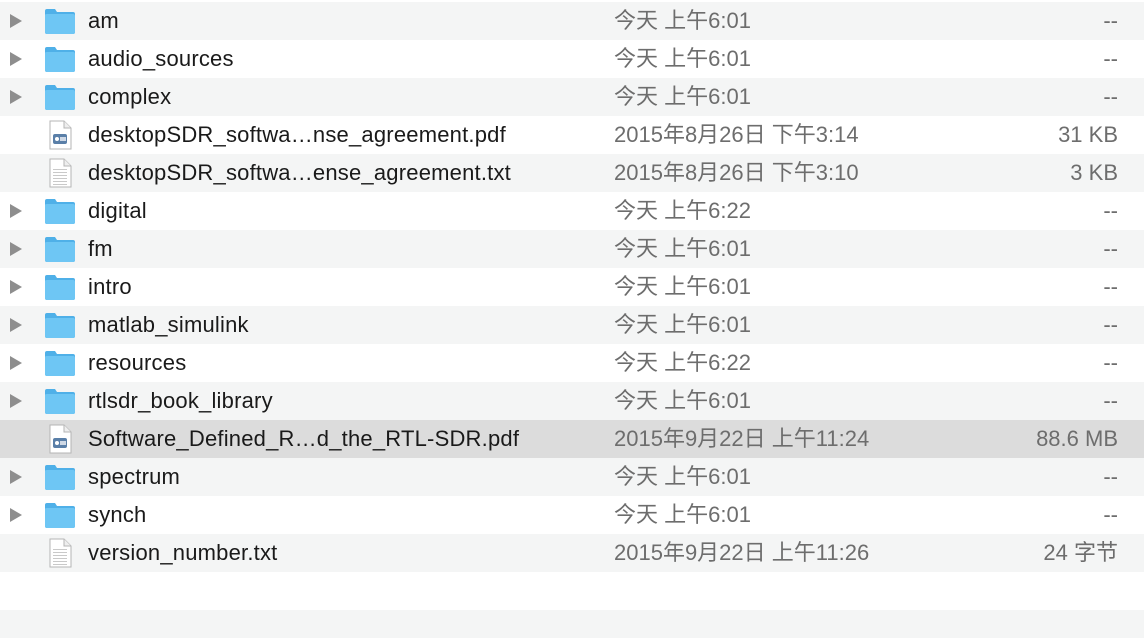  I want to click on folder-row: audio_sources 今天 上午6:01 --, so click(572, 59).